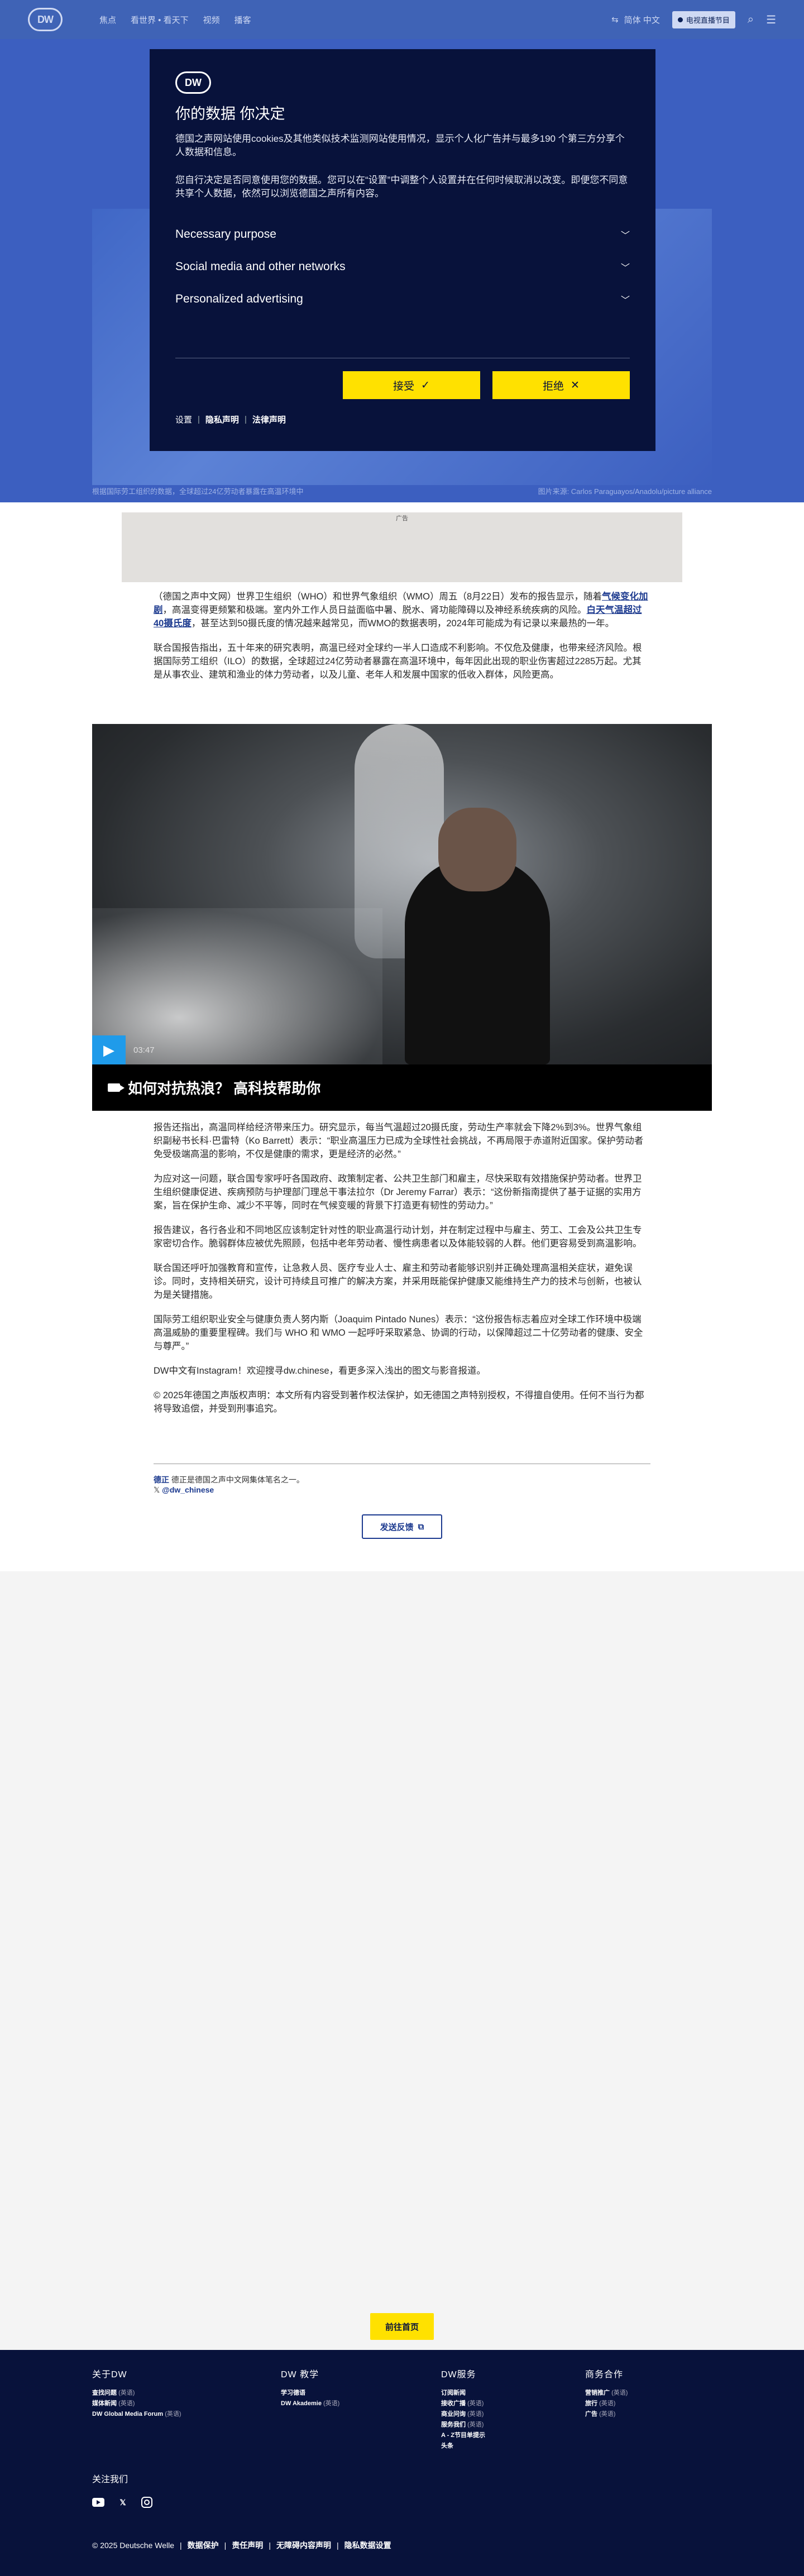  What do you see at coordinates (160, 20) in the screenshot?
I see `nav-item-world: 看世界 • 看天下` at bounding box center [160, 20].